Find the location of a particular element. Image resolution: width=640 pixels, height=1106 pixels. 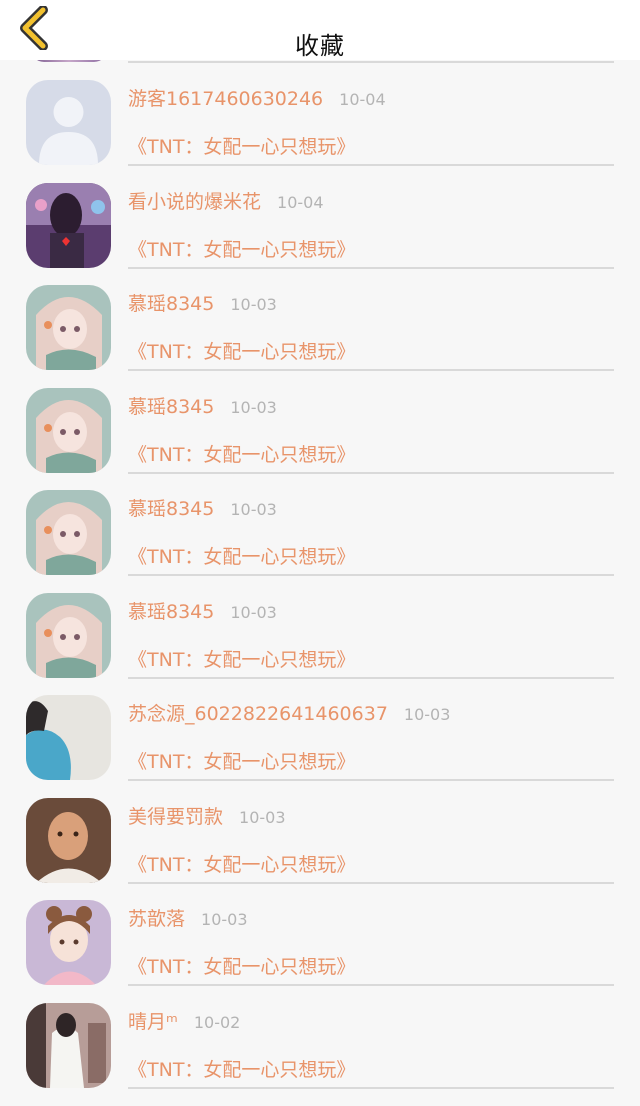

list-item: 苏念源_6022822641460637 10-03 《TNT：女配一心只想玩》 is located at coordinates (320, 746).